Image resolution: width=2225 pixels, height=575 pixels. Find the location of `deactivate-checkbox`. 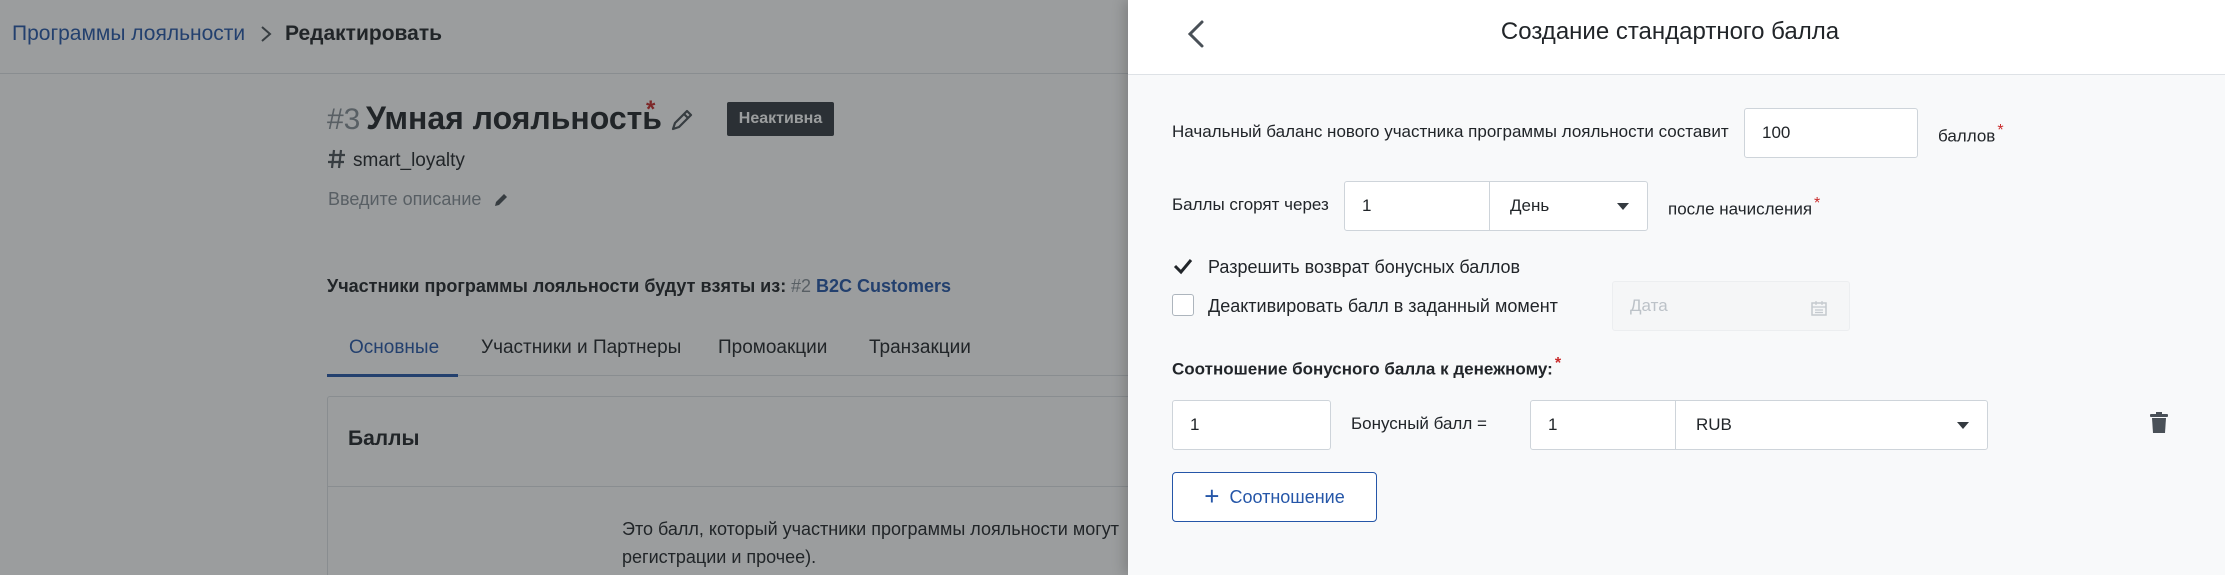

deactivate-checkbox is located at coordinates (1183, 305).